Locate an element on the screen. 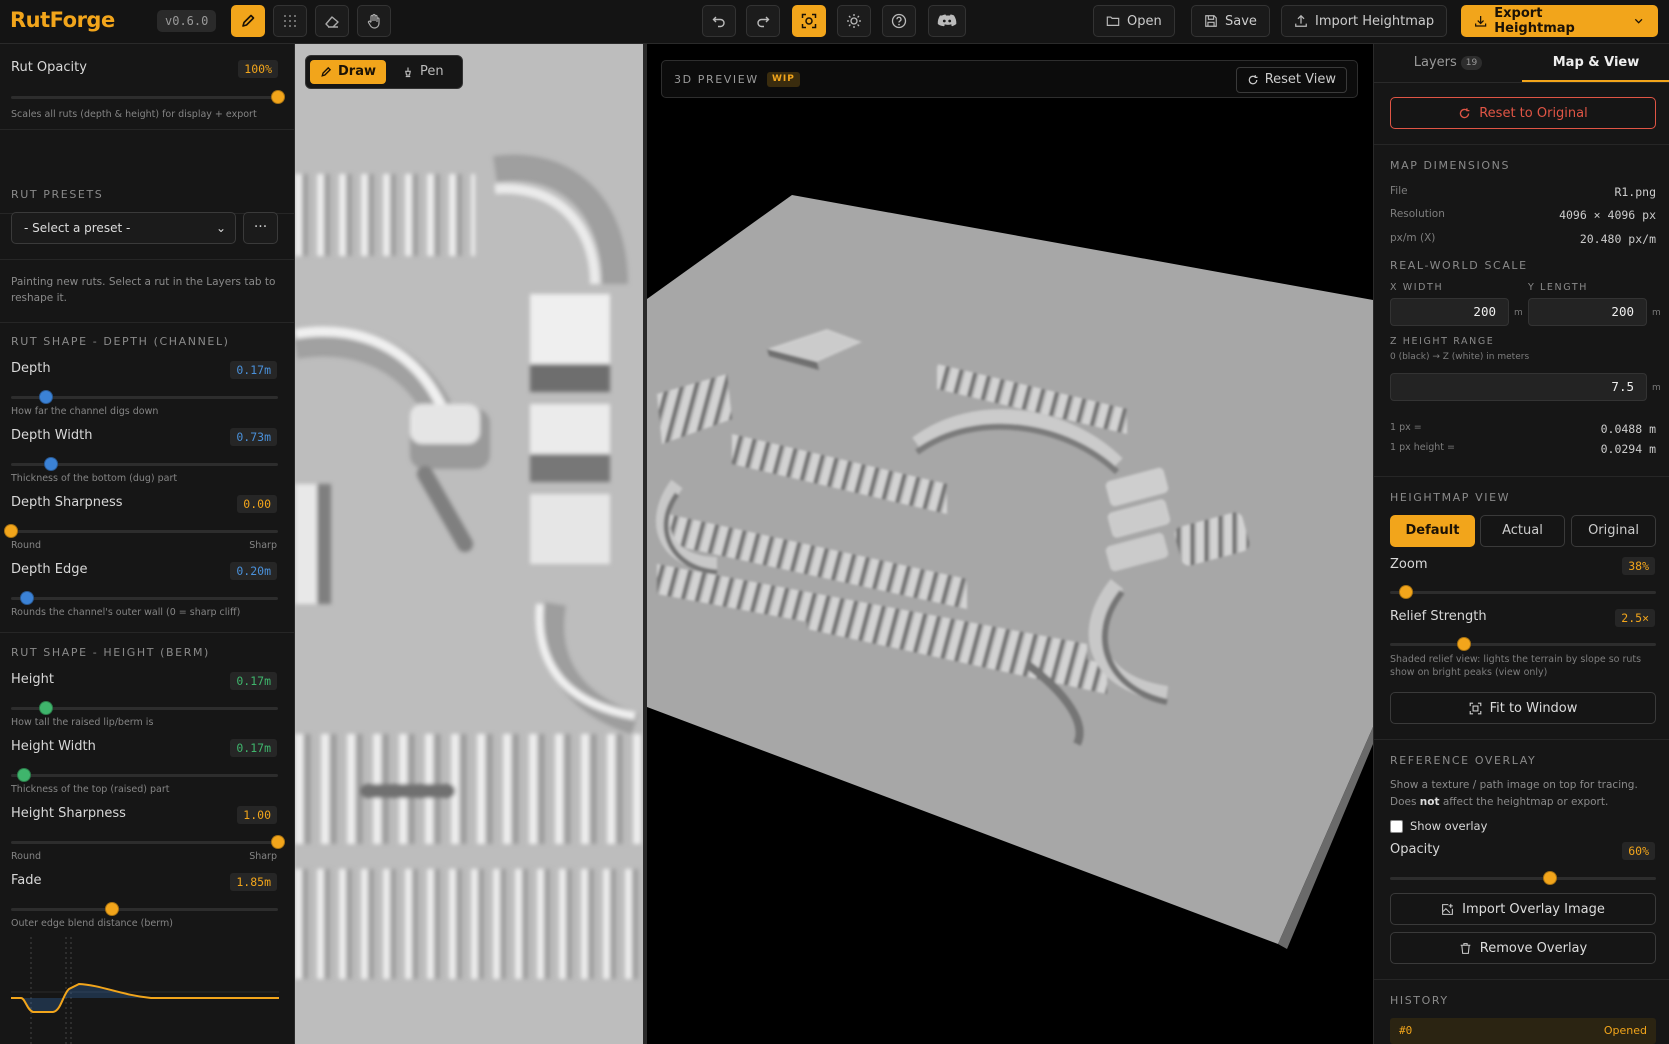 The width and height of the screenshot is (1669, 1044). tab-map-view-label: Map & View is located at coordinates (1596, 62).